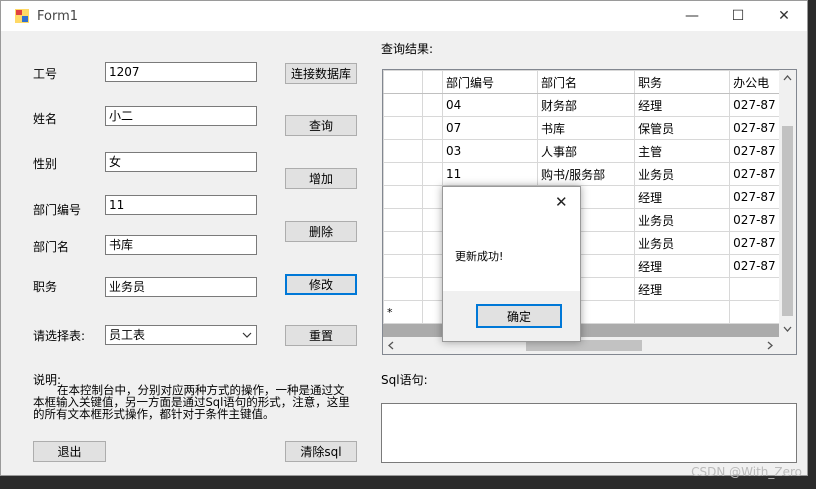  What do you see at coordinates (787, 77) in the screenshot?
I see `scroll-up-icon` at bounding box center [787, 77].